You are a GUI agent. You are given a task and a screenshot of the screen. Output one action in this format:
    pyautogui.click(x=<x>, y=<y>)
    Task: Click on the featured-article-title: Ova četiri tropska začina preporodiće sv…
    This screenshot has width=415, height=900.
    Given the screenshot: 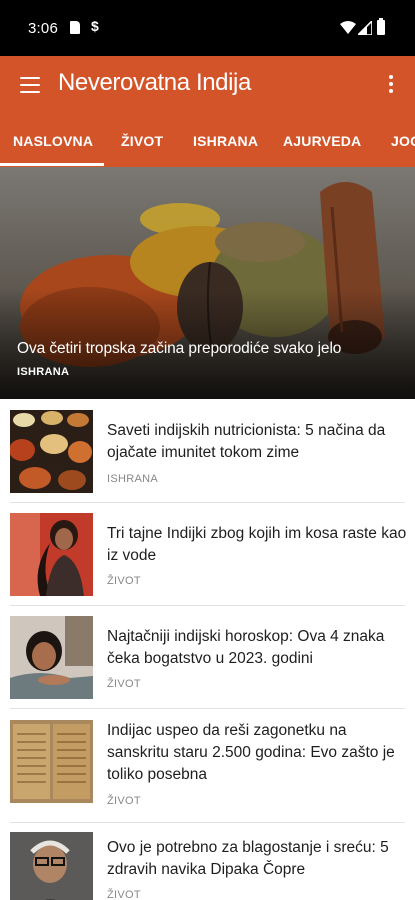 What is the action you would take?
    pyautogui.click(x=179, y=348)
    